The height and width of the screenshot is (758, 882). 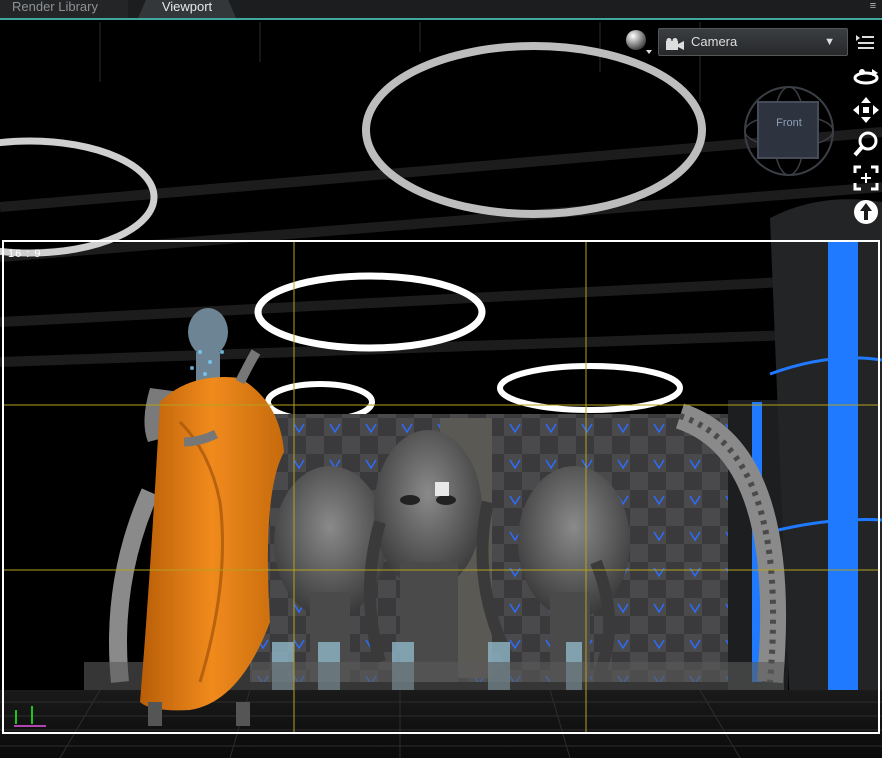 I want to click on tab-bar: Render Library Viewport ≡, so click(x=441, y=10).